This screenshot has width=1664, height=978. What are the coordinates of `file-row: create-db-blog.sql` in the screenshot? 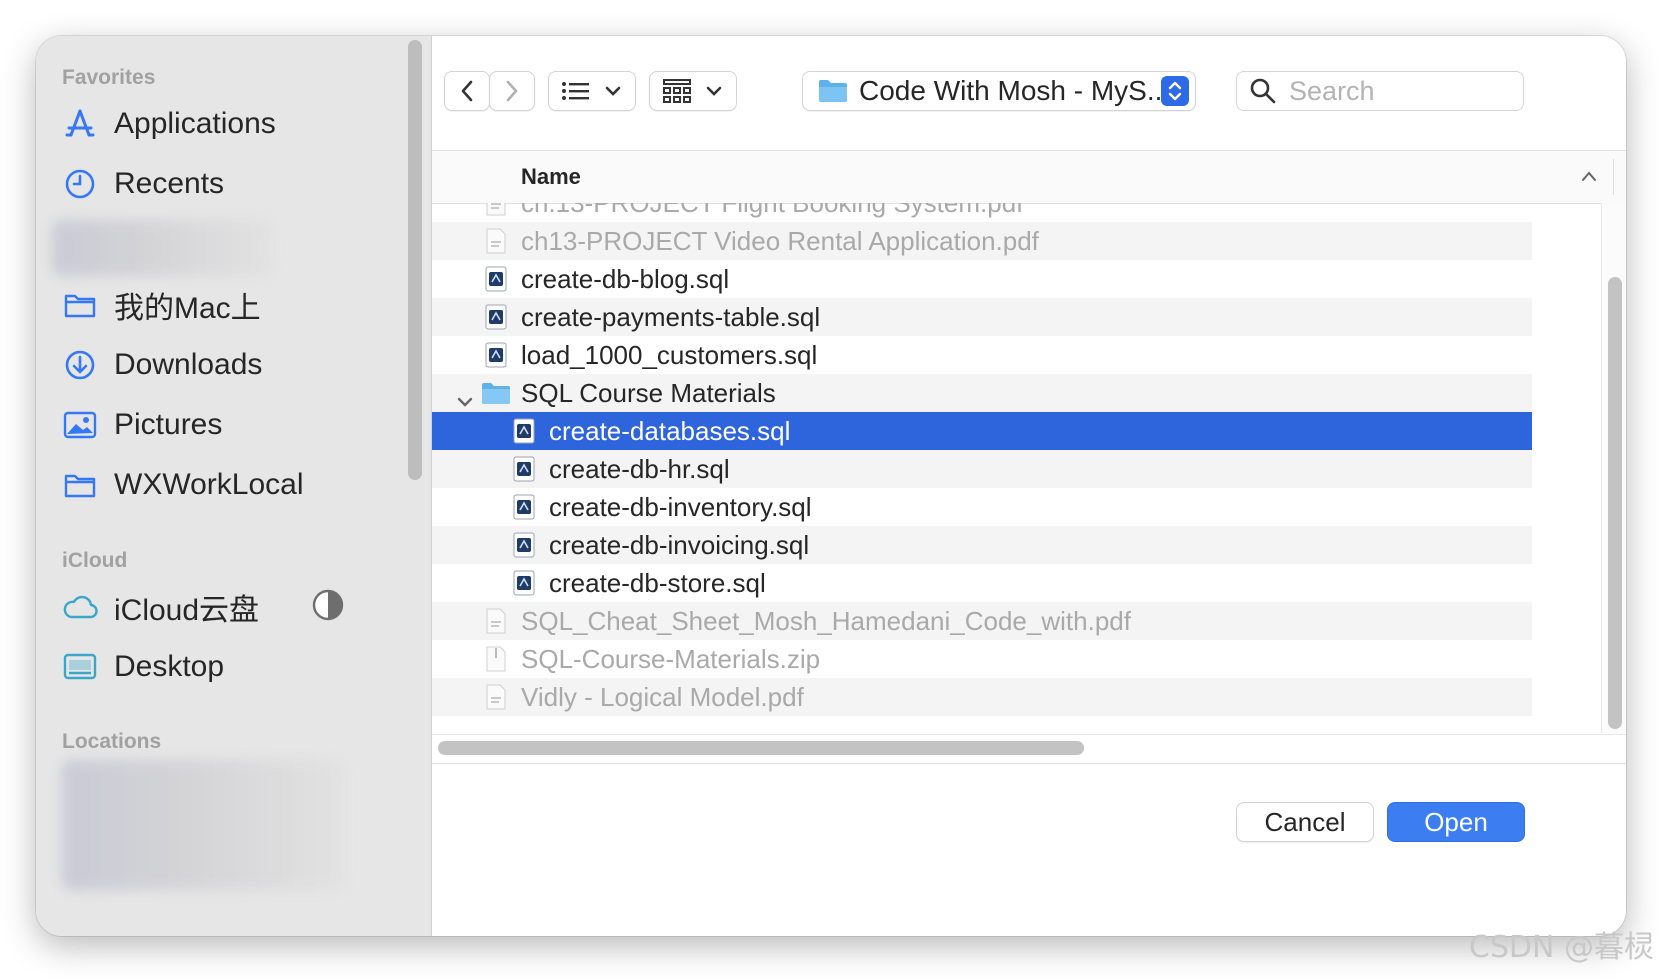 It's located at (982, 279).